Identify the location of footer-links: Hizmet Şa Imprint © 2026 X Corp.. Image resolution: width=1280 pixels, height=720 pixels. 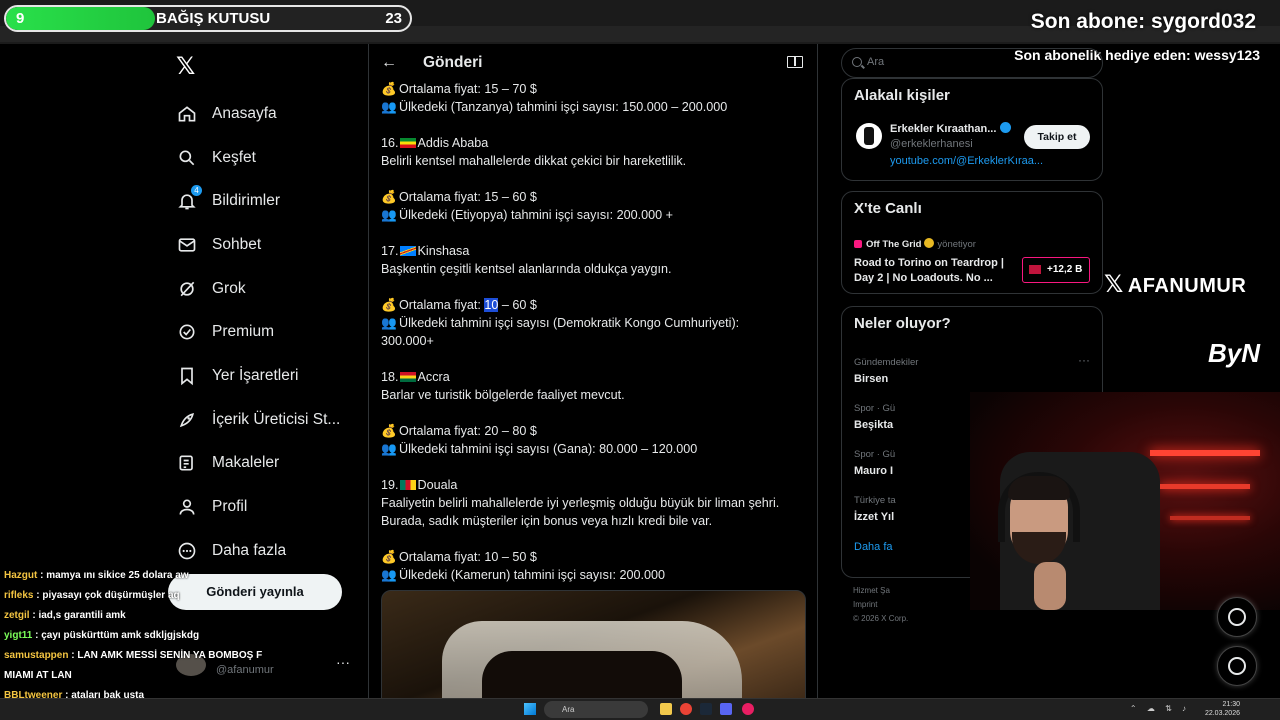
(880, 605).